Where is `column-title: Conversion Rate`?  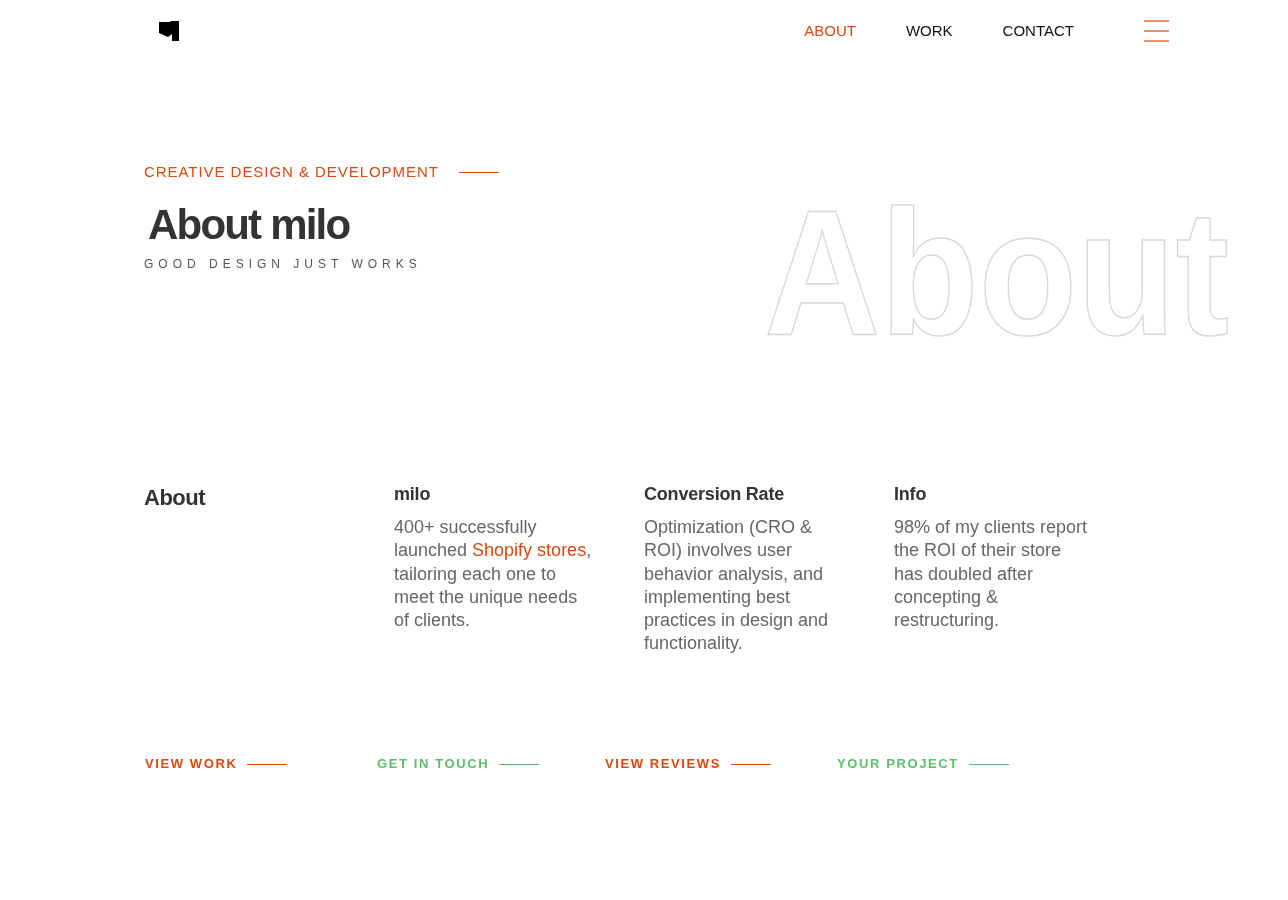
column-title: Conversion Rate is located at coordinates (714, 494).